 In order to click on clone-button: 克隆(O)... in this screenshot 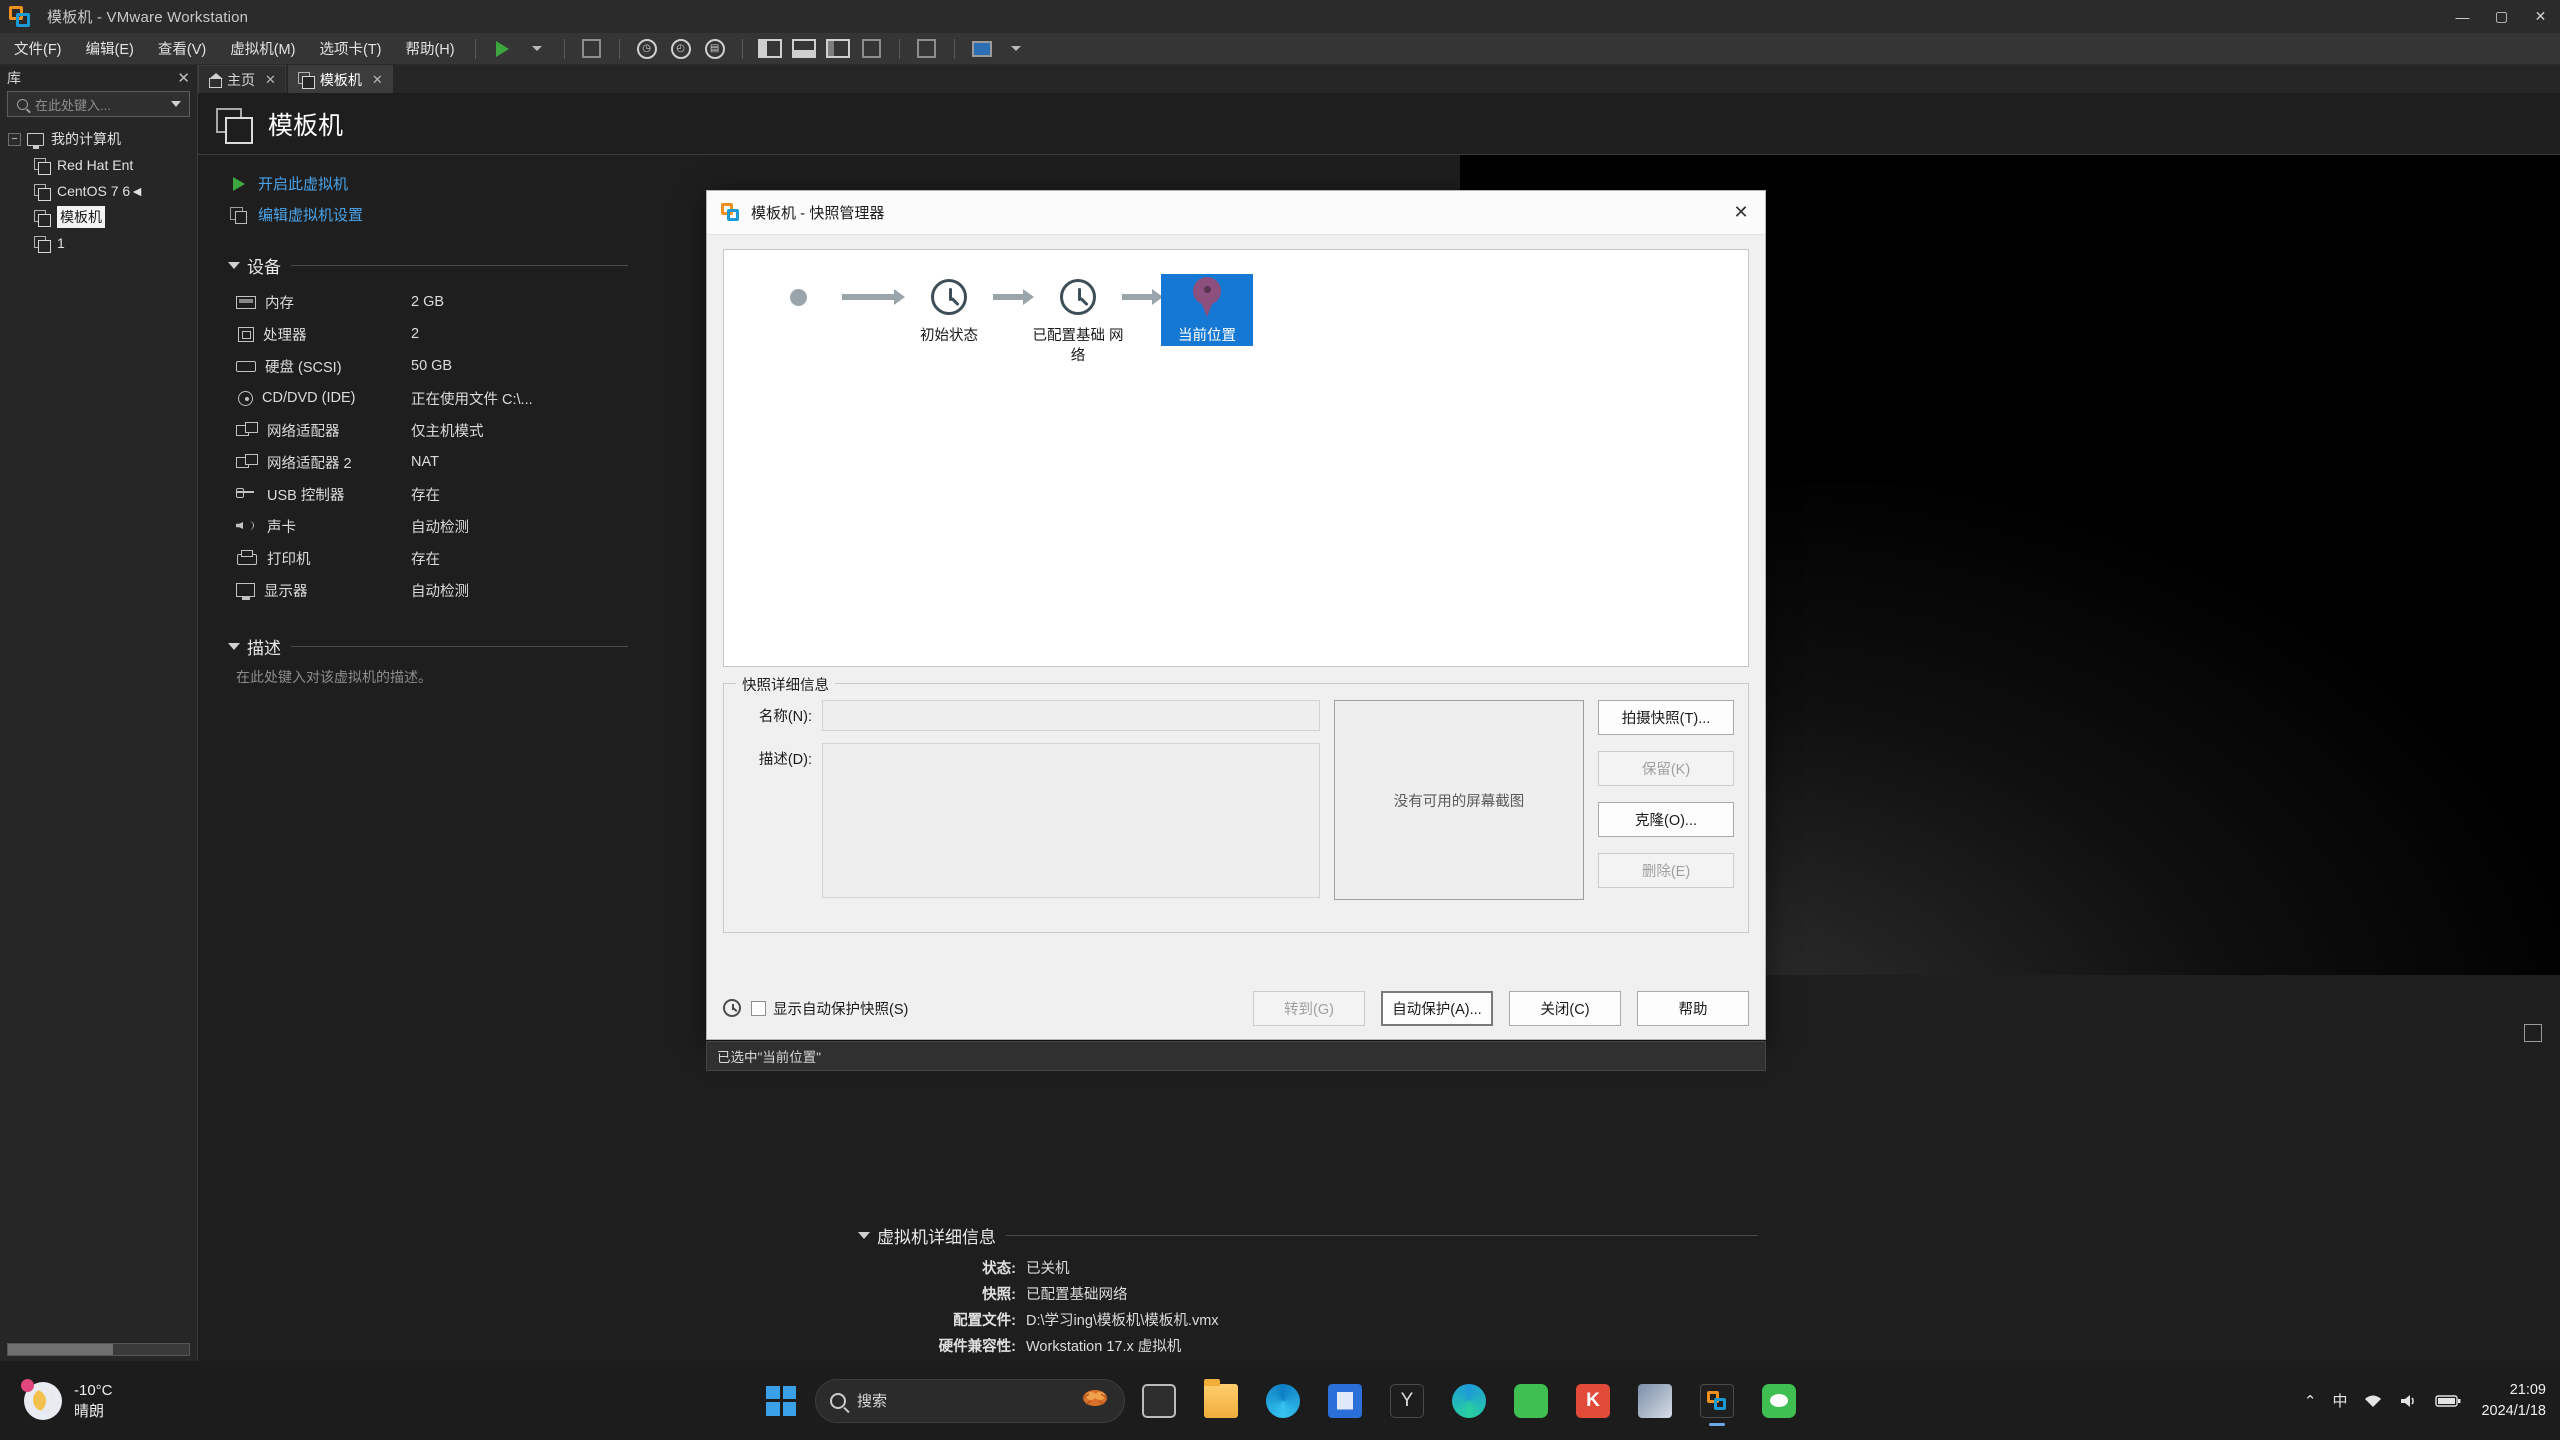, I will do `click(1666, 819)`.